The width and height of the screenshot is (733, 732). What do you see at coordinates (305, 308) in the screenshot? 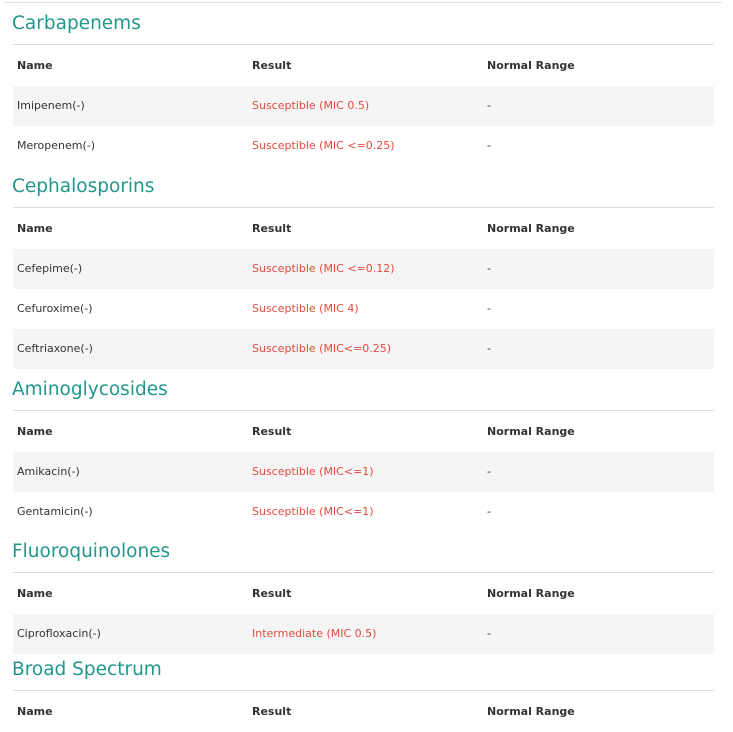
I see `result-value: Susceptible (MIC 4)` at bounding box center [305, 308].